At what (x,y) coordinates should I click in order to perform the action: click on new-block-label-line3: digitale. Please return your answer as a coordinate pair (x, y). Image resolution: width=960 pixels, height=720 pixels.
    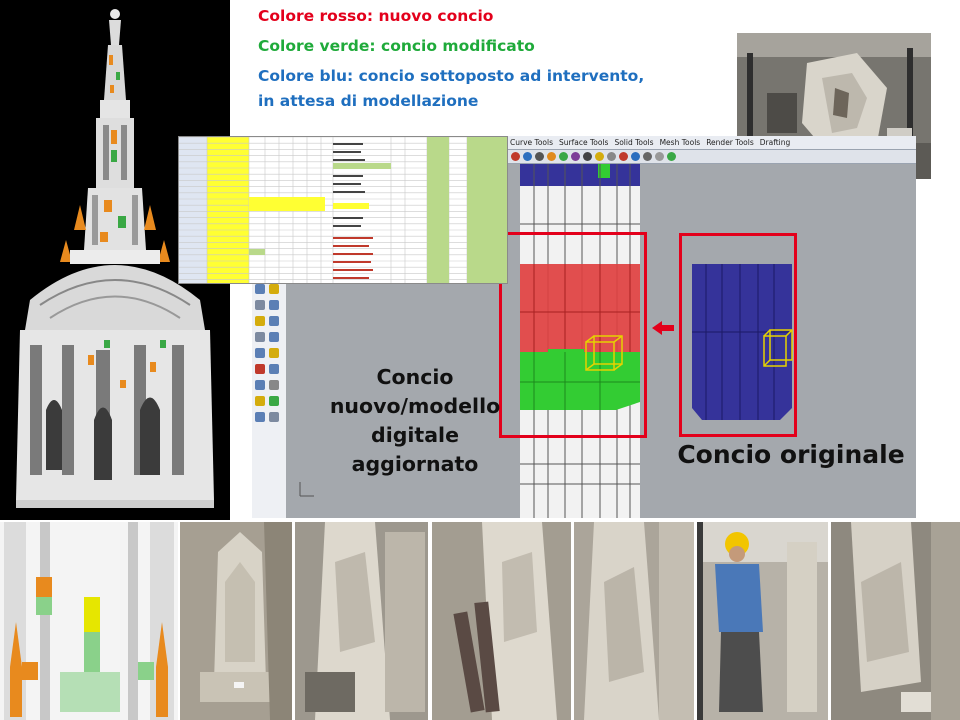
    Looking at the image, I should click on (415, 435).